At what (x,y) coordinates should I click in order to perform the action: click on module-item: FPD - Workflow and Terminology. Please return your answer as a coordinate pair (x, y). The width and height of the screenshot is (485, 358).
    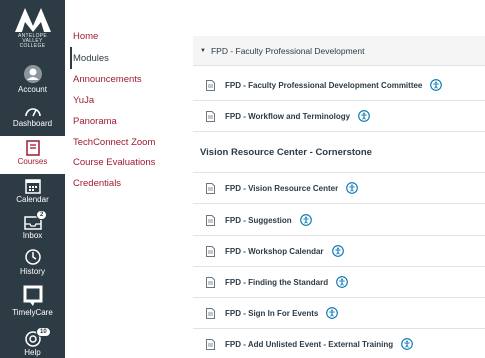
    Looking at the image, I should click on (339, 116).